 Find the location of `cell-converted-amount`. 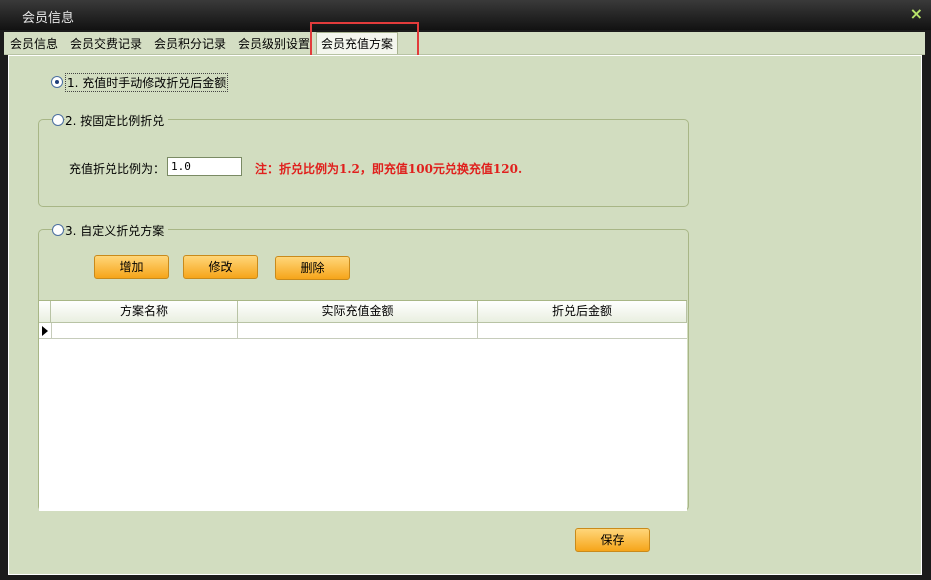

cell-converted-amount is located at coordinates (582, 330).